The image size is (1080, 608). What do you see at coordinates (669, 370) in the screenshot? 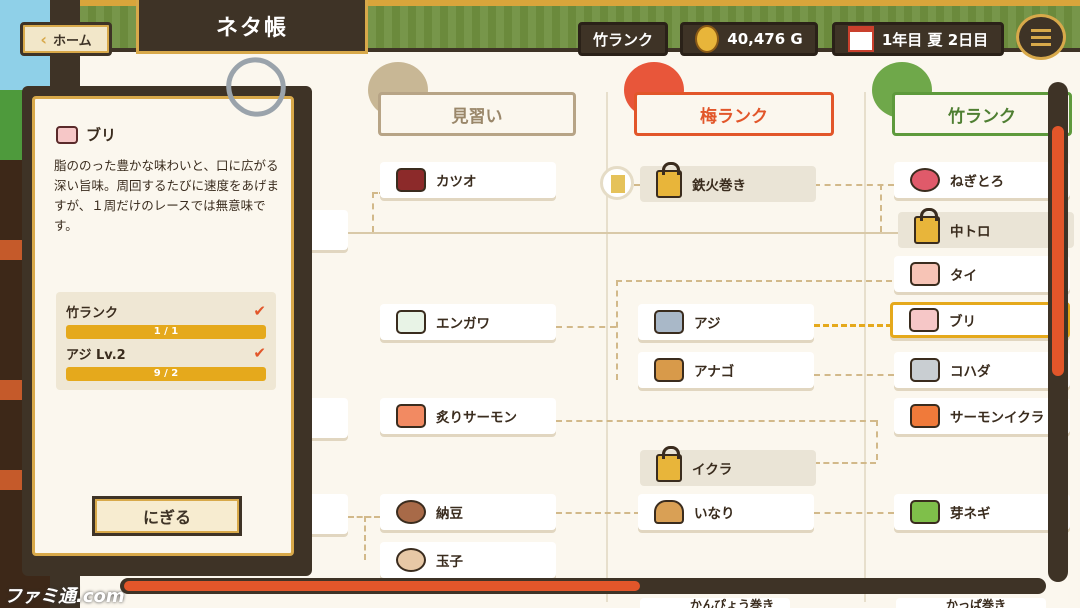
I see `anago-icon` at bounding box center [669, 370].